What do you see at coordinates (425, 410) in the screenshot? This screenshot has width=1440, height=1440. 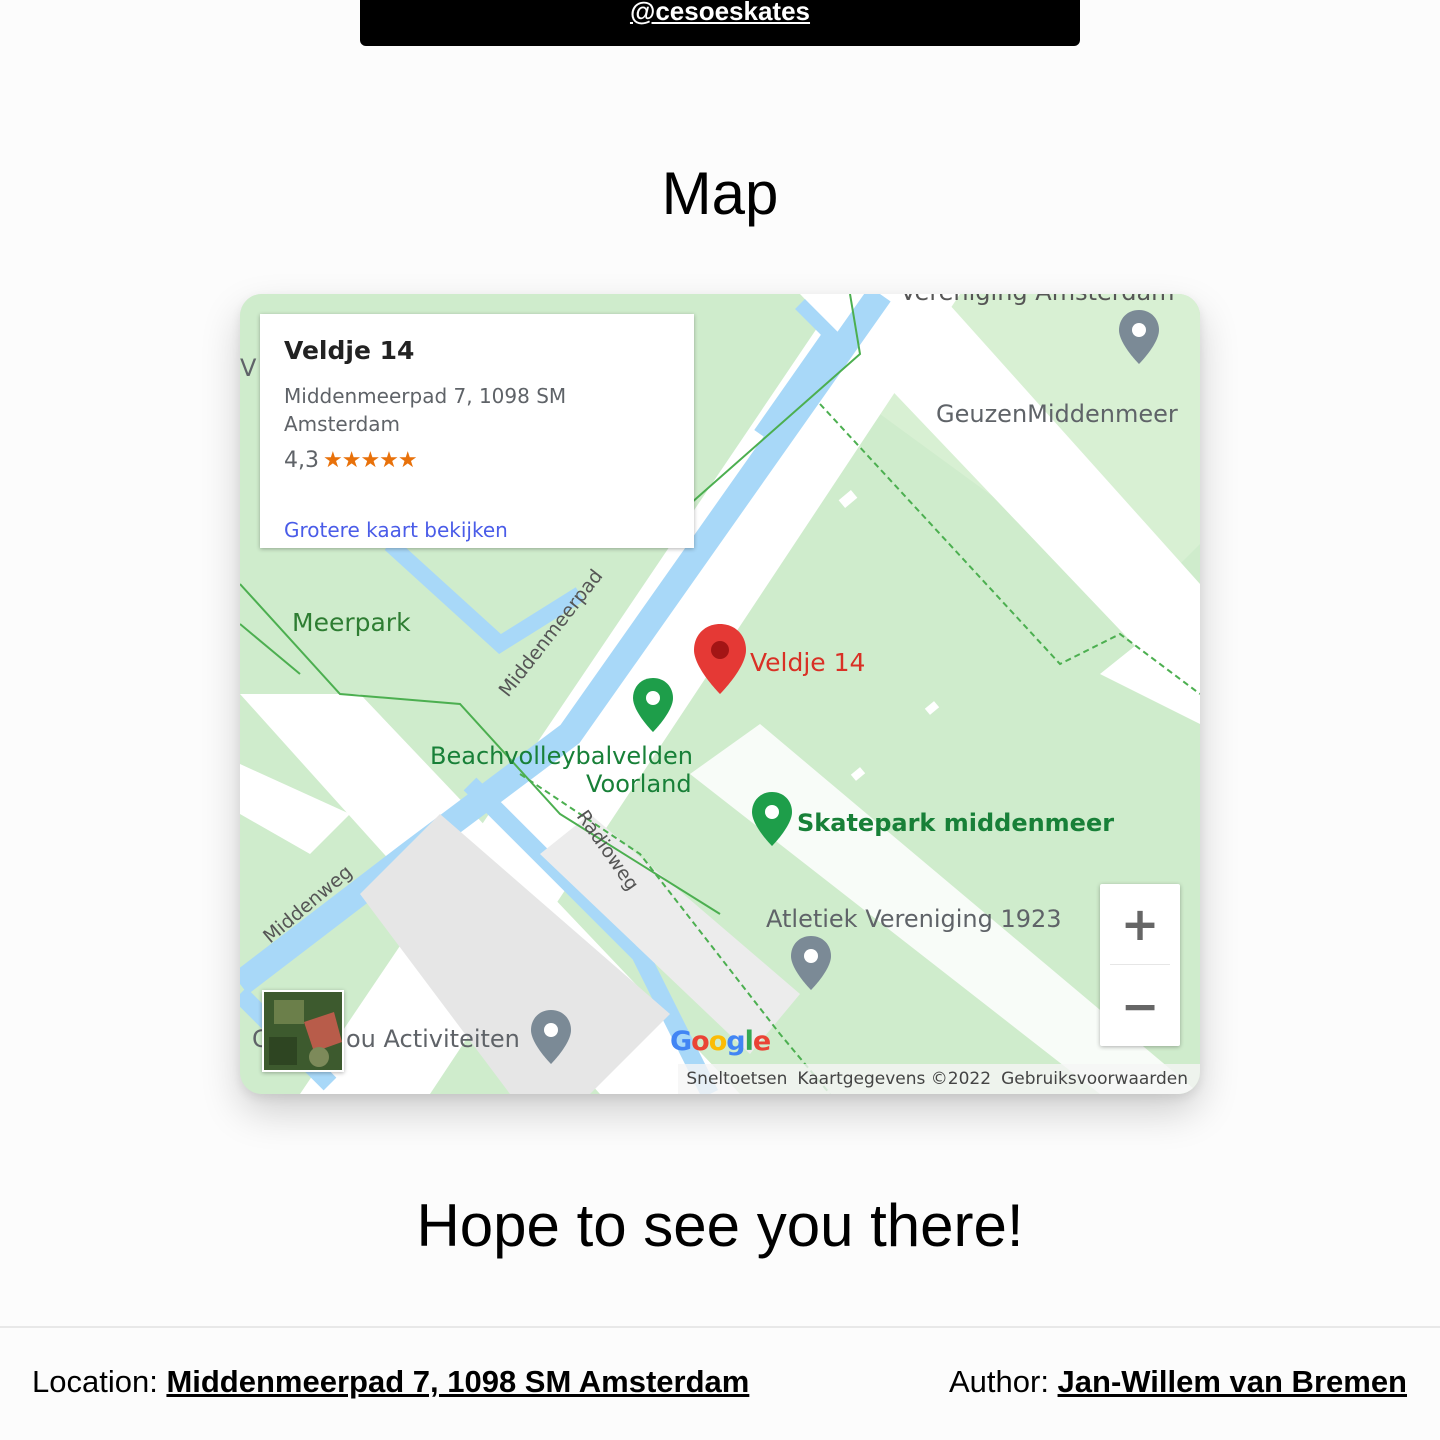 I see `place-address: Middenmeerpad 7, 1098 SM Amsterdam` at bounding box center [425, 410].